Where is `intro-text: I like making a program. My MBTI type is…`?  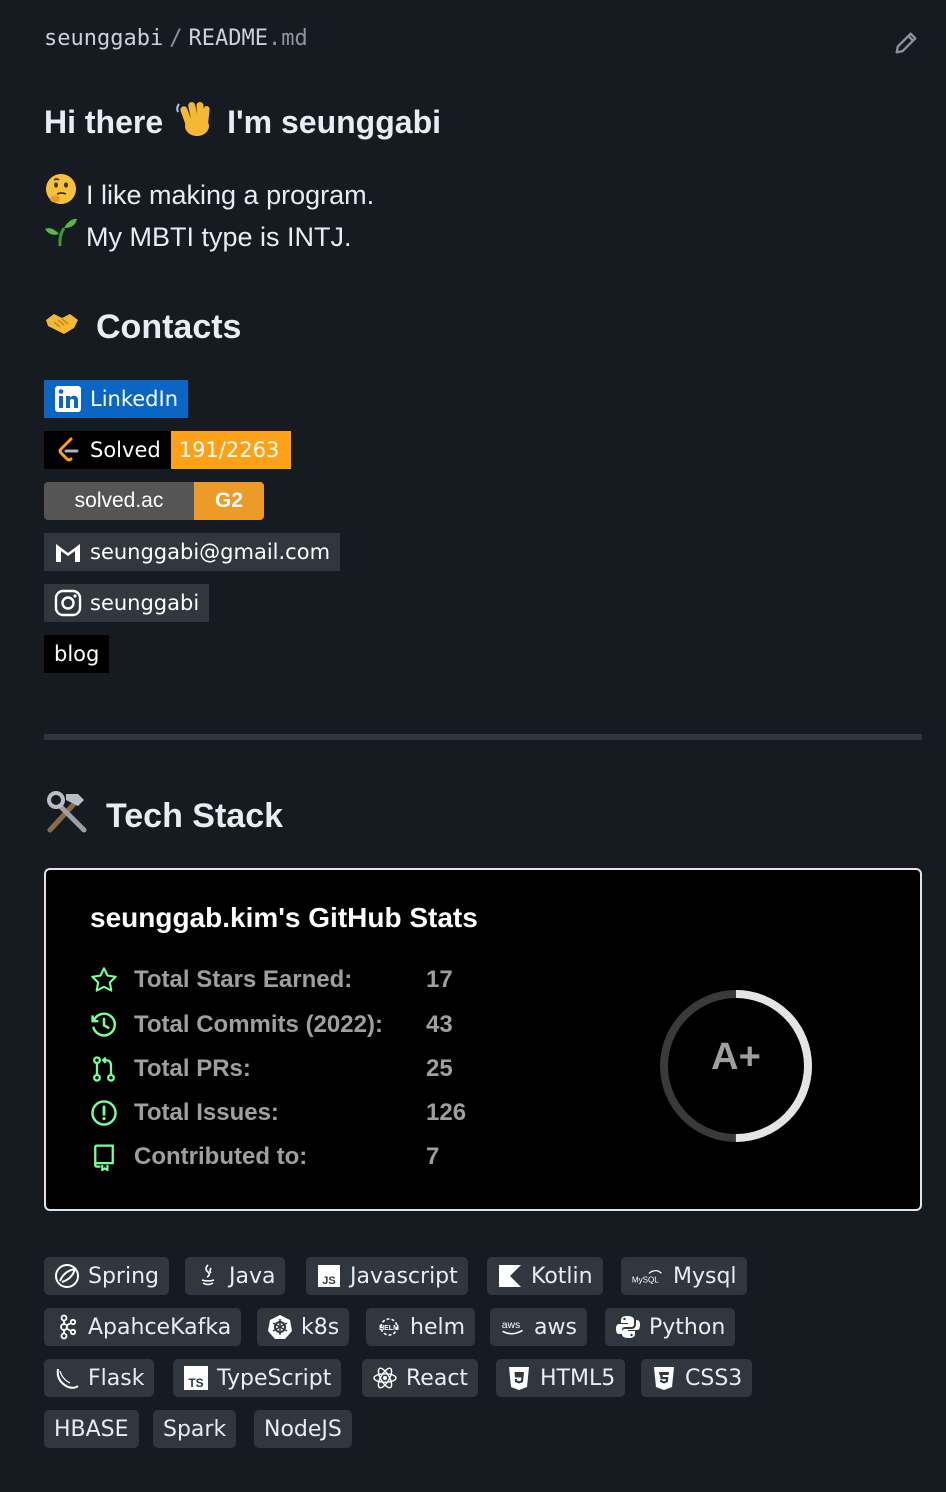
intro-text: I like making a program. My MBTI type is… is located at coordinates (209, 216).